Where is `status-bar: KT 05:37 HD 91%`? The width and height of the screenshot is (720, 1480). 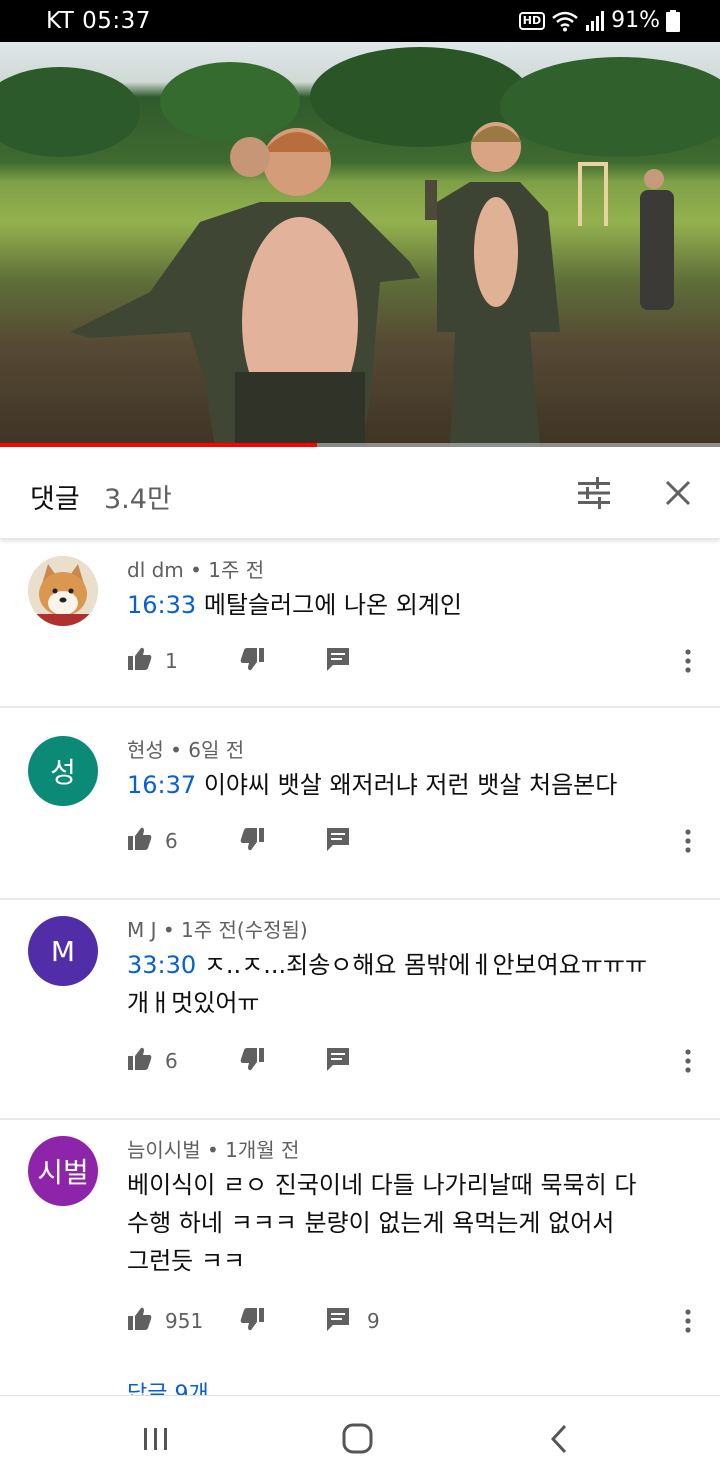
status-bar: KT 05:37 HD 91% is located at coordinates (360, 21).